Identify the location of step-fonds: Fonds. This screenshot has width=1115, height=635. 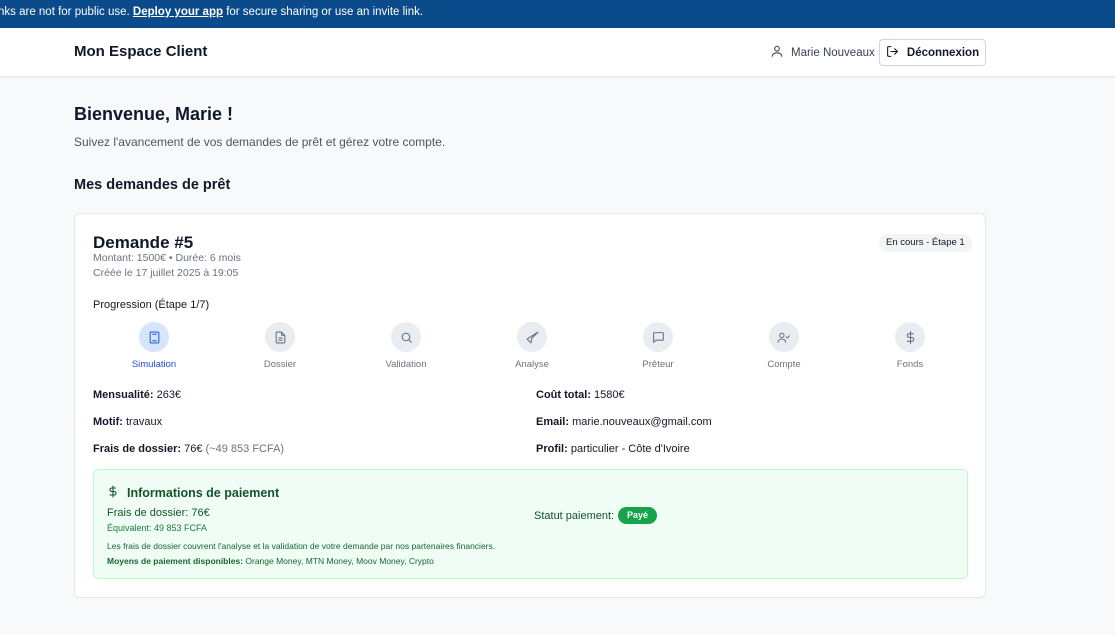
(910, 346).